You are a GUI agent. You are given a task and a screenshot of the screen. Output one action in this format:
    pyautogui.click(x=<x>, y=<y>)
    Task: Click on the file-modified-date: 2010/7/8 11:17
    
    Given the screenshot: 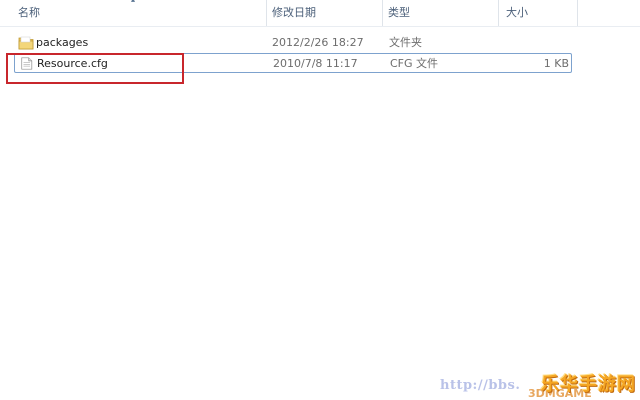 What is the action you would take?
    pyautogui.click(x=315, y=63)
    